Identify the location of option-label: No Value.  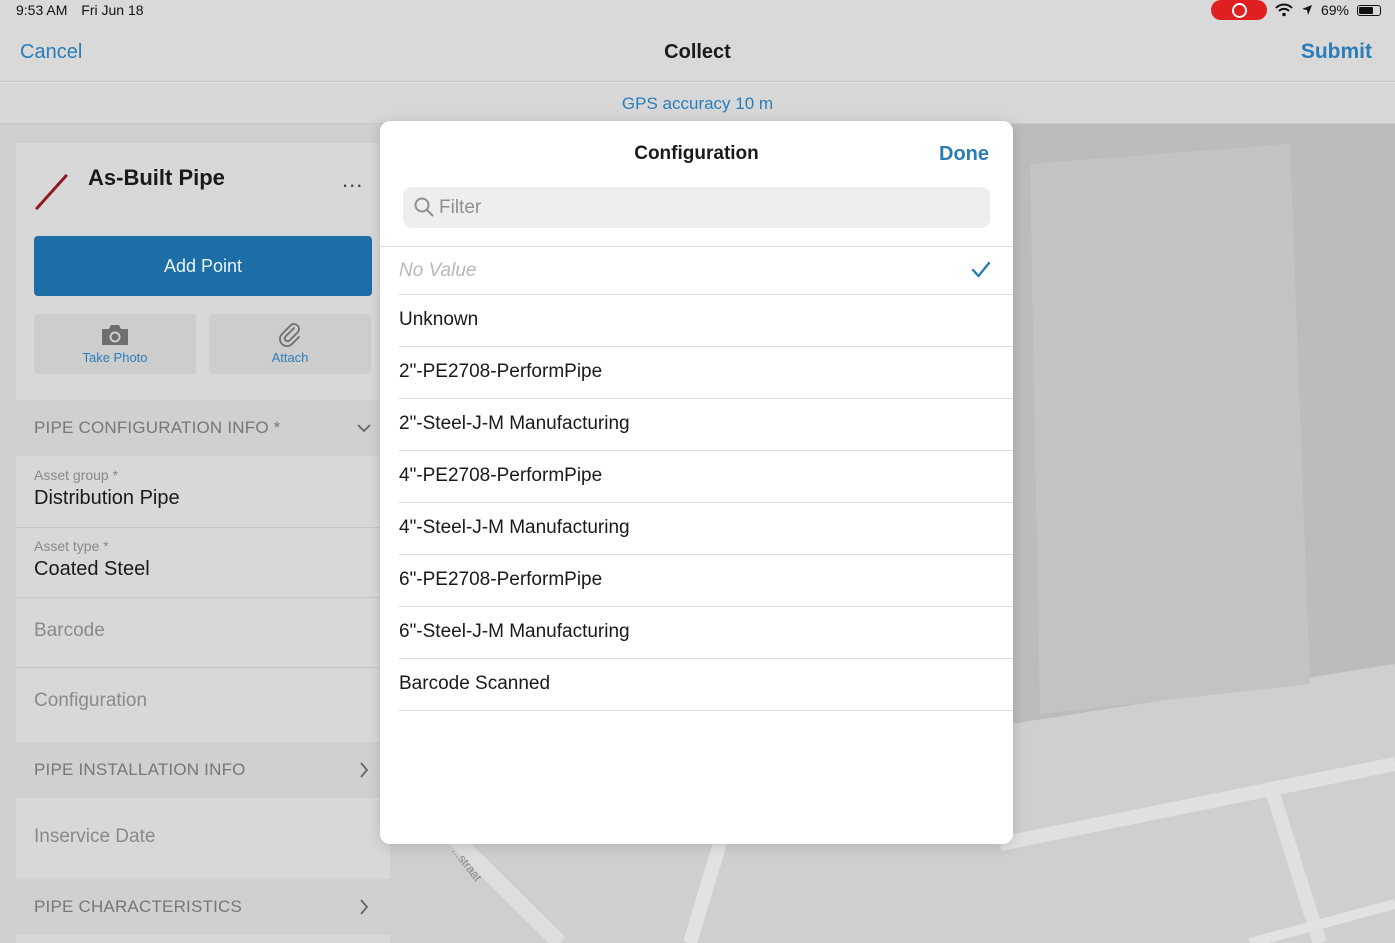
(438, 270).